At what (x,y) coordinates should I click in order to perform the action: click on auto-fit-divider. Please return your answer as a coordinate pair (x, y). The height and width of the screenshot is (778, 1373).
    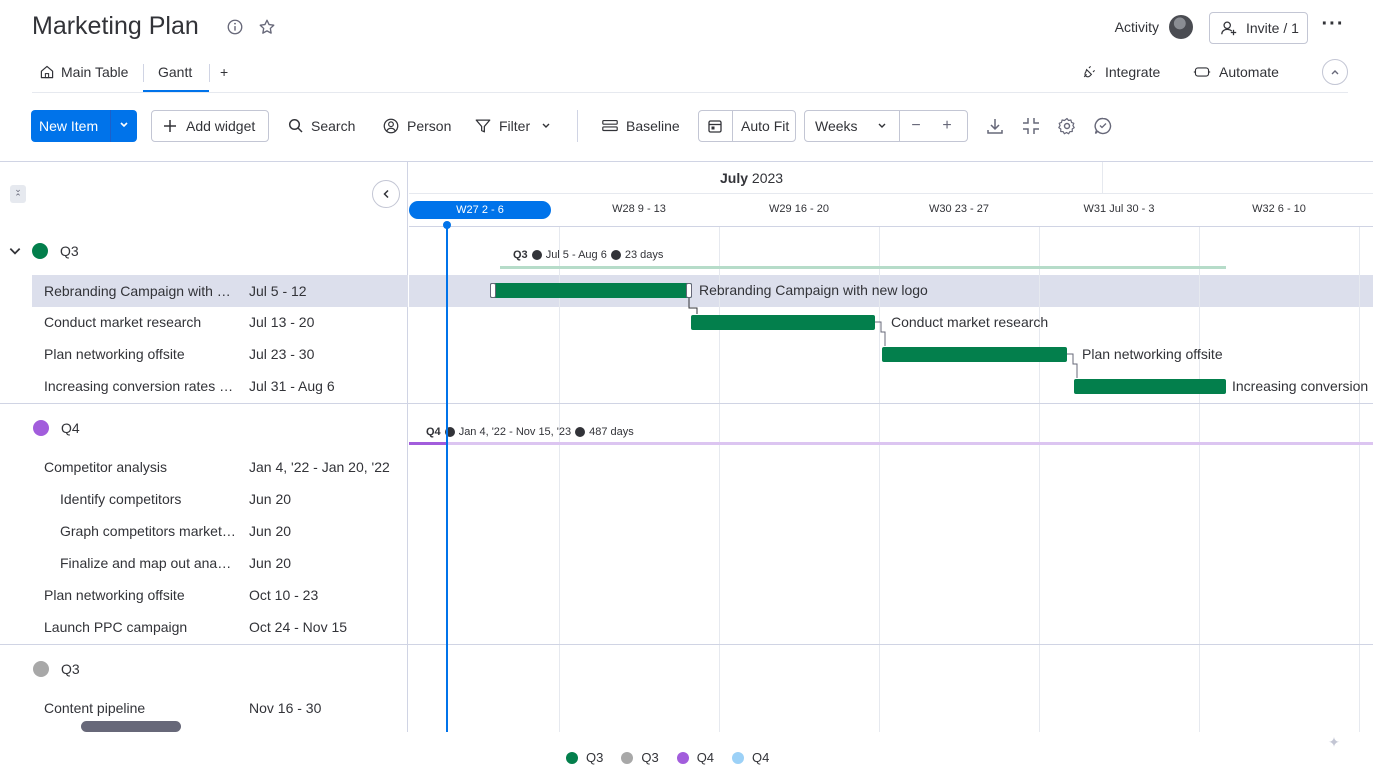
    Looking at the image, I should click on (732, 126).